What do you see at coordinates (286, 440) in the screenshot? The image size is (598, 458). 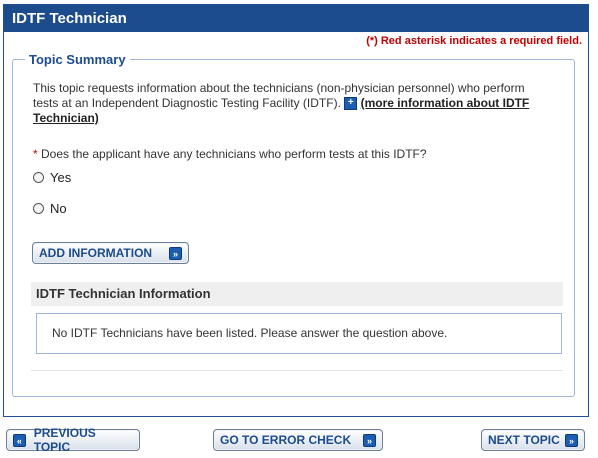 I see `error-check-label: GO TO ERROR CHECK` at bounding box center [286, 440].